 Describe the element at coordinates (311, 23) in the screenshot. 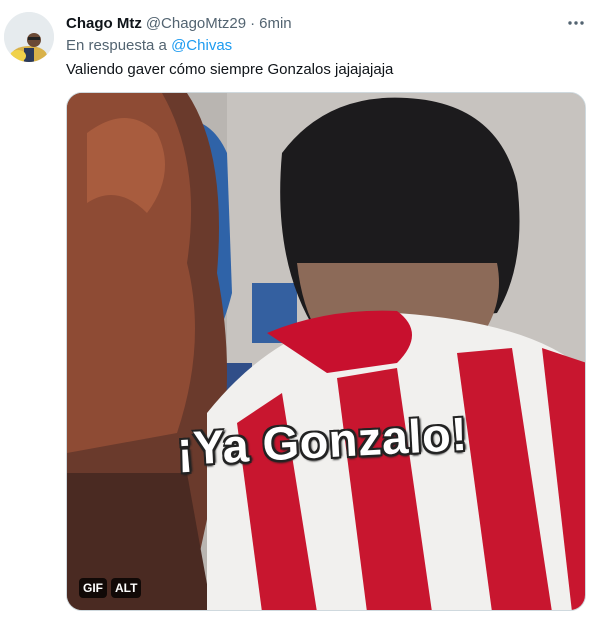

I see `tweet-header: Chago Mtz @ChagoMtz29 · 6min` at that location.